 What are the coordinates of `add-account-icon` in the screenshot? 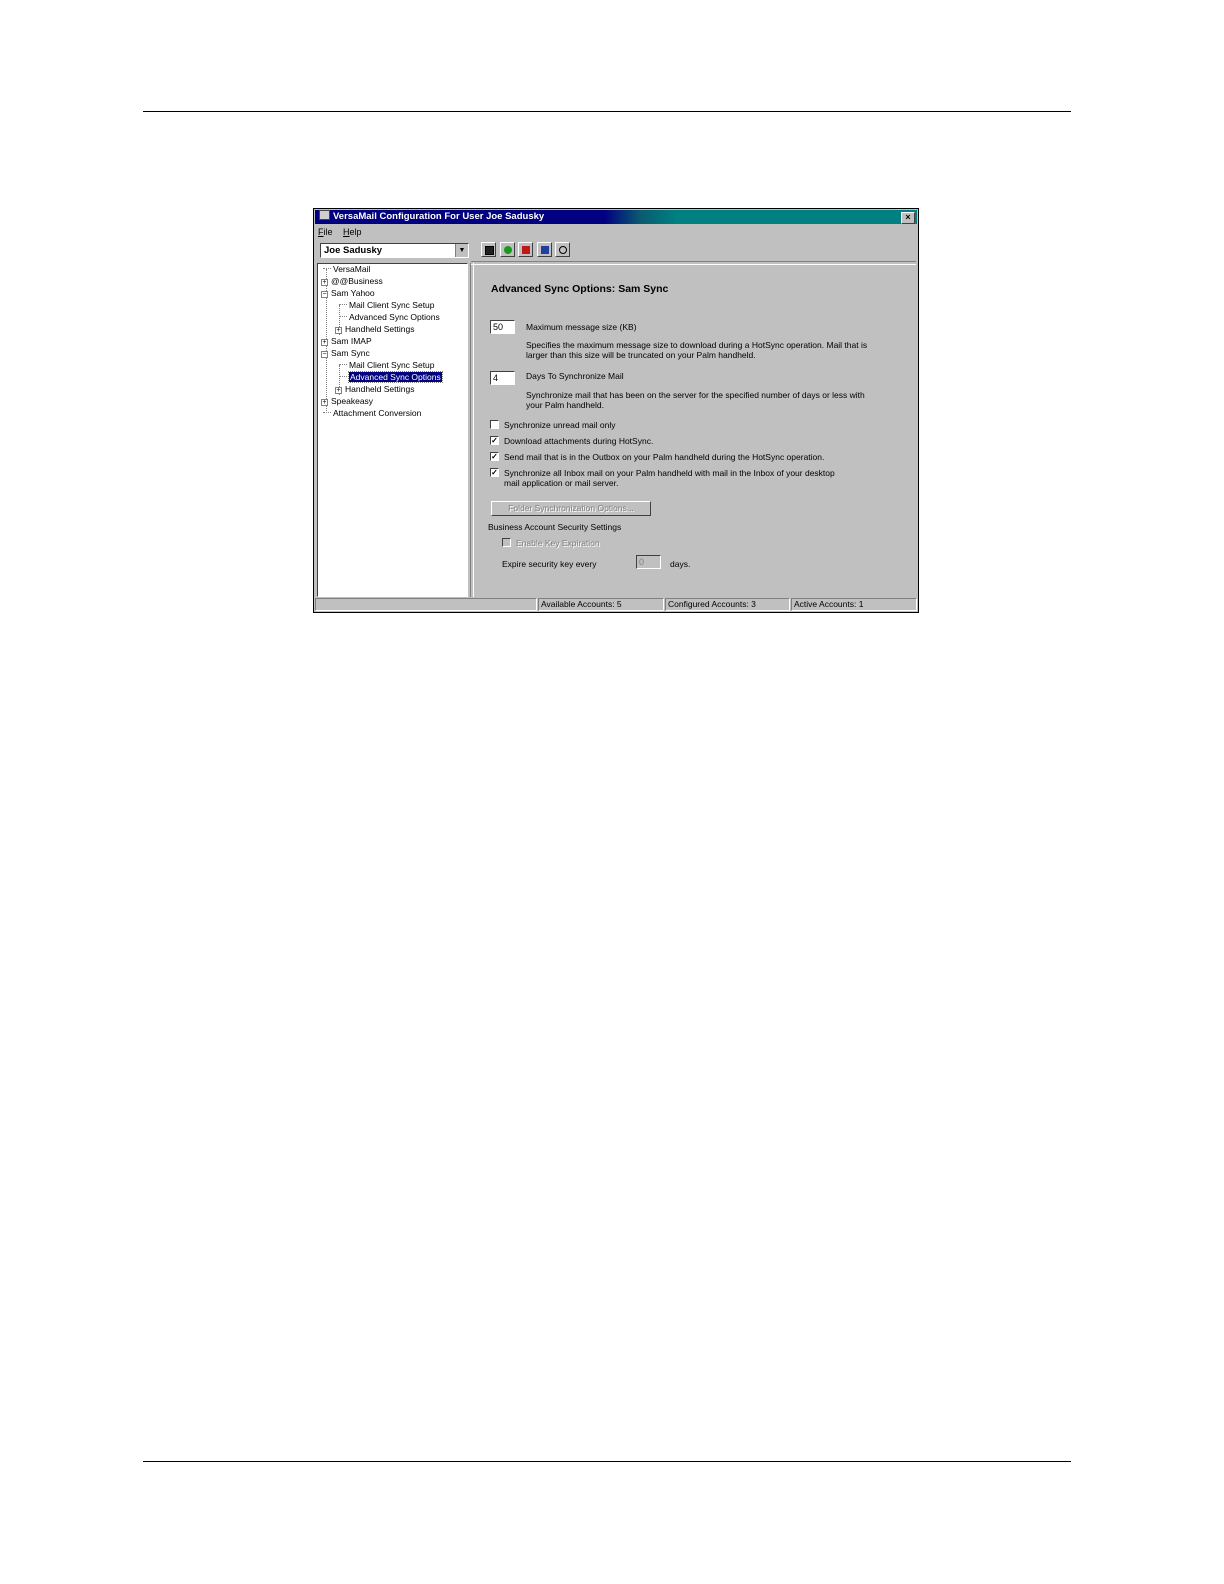 It's located at (507, 250).